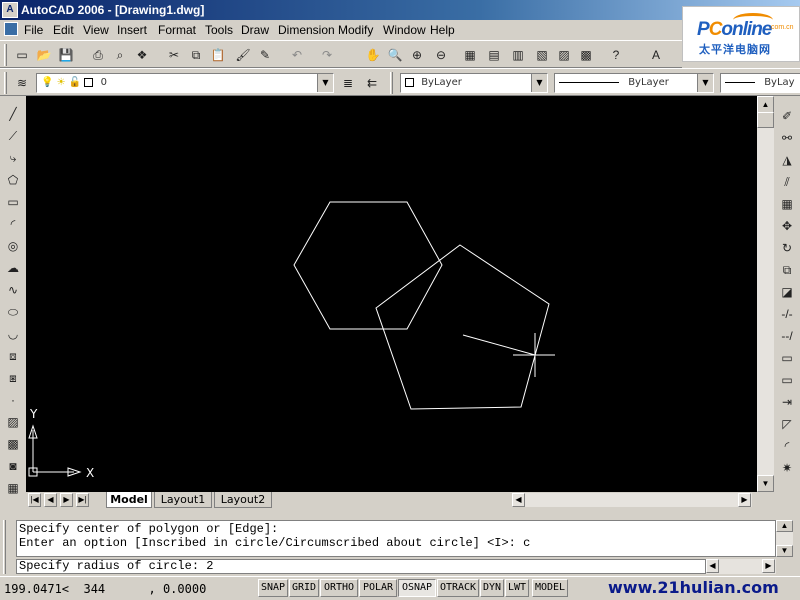 This screenshot has width=800, height=600. Describe the element at coordinates (787, 182) in the screenshot. I see `offset-icon: ⫽` at that location.